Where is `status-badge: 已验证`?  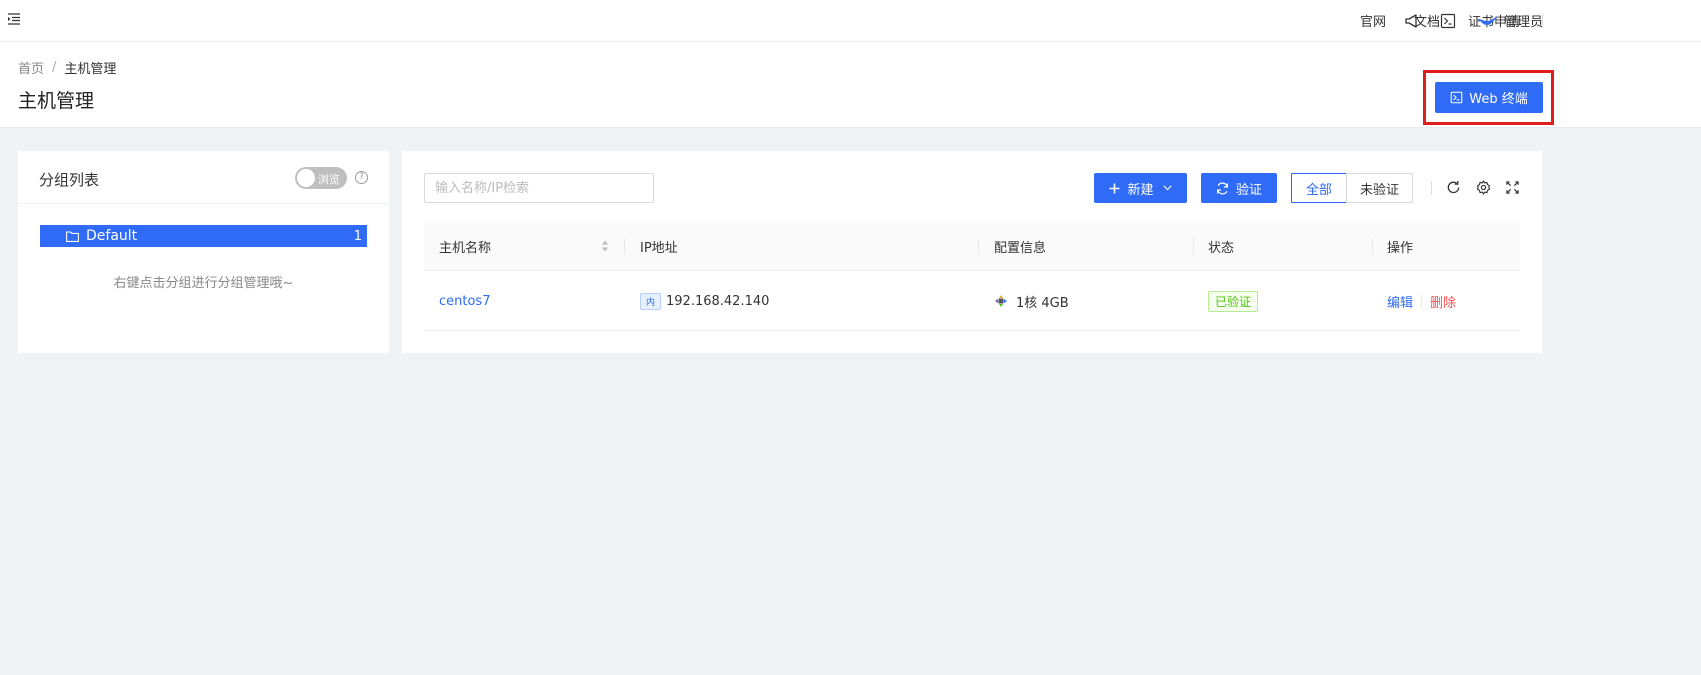 status-badge: 已验证 is located at coordinates (1233, 301).